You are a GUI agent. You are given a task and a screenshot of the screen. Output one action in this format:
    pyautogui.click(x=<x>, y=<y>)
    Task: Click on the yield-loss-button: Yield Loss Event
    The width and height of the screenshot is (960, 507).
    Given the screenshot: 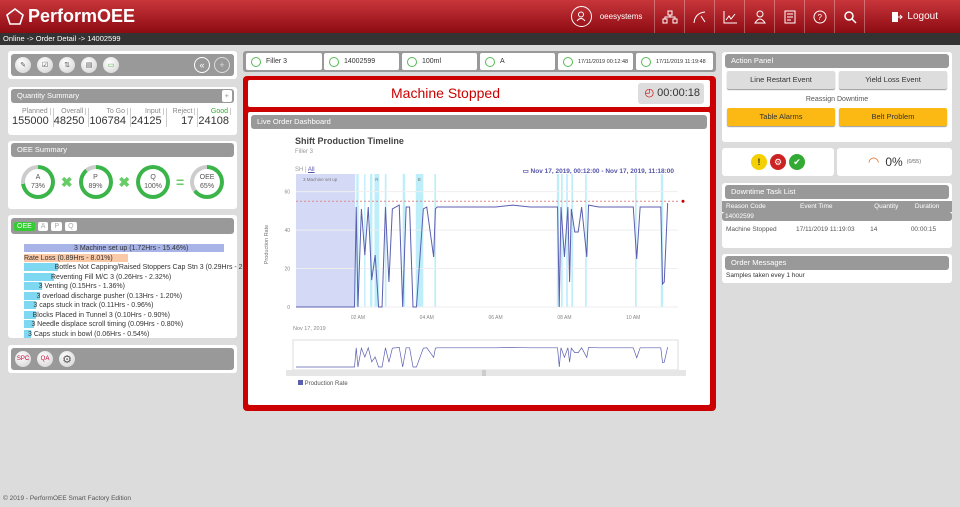 What is the action you would take?
    pyautogui.click(x=893, y=80)
    